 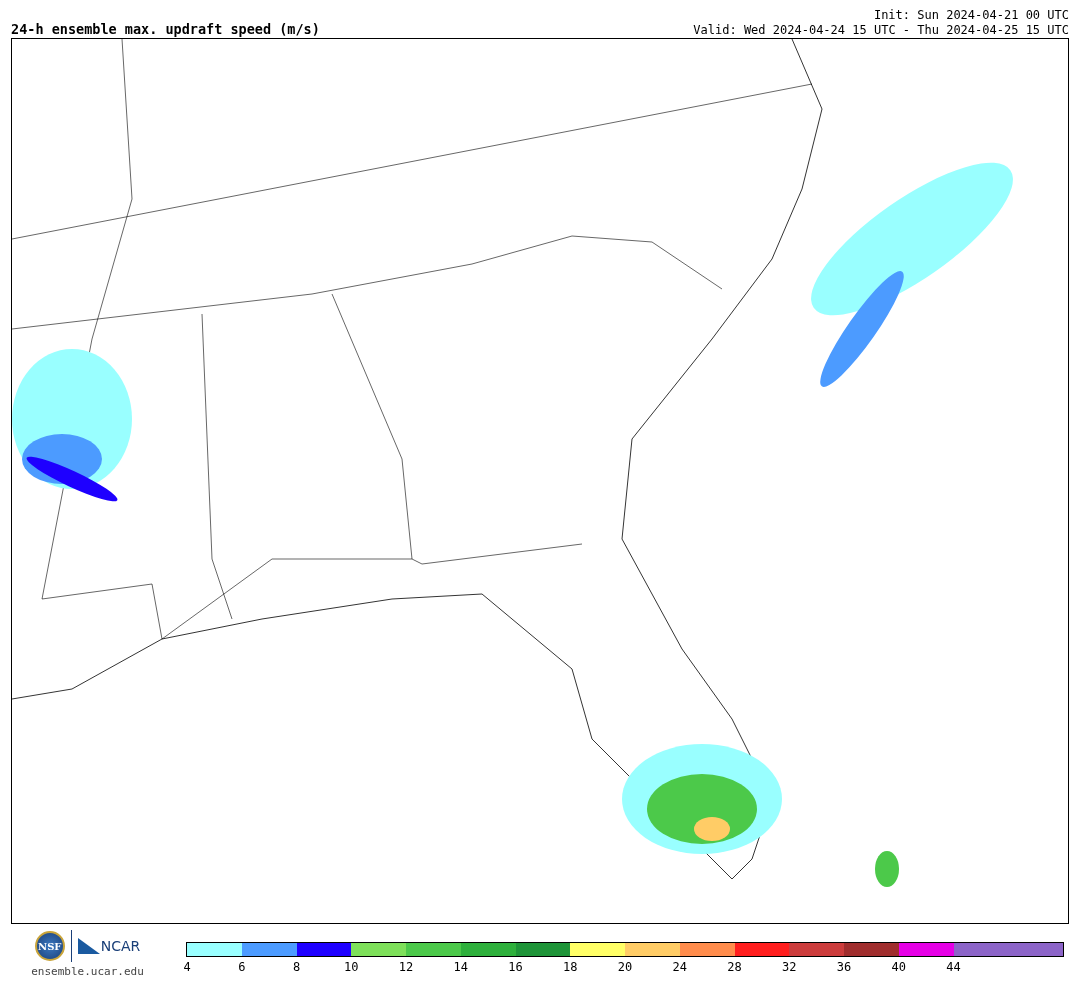 I want to click on scale-label: 24, so click(x=679, y=967).